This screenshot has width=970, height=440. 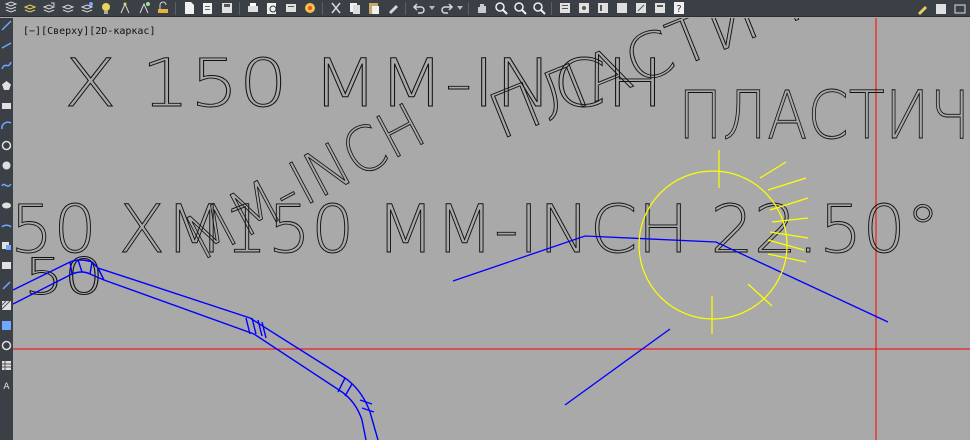 What do you see at coordinates (583, 8) in the screenshot?
I see `design-center-icon` at bounding box center [583, 8].